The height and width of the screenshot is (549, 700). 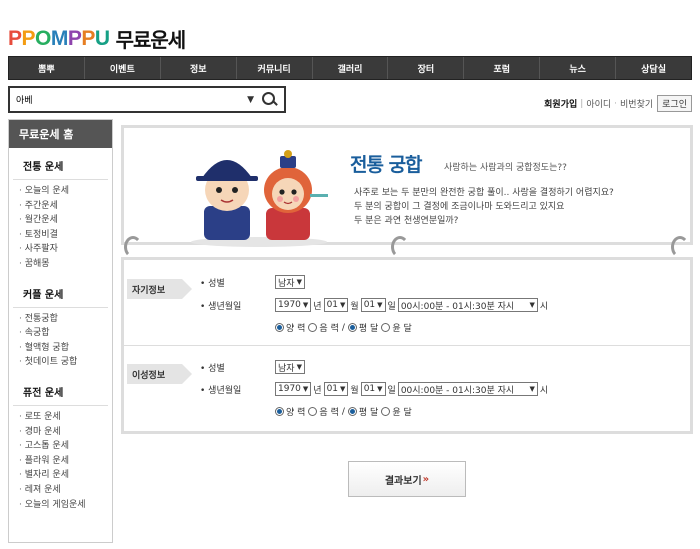 I want to click on sidebar-item: 고스톱 운세, so click(x=65, y=446).